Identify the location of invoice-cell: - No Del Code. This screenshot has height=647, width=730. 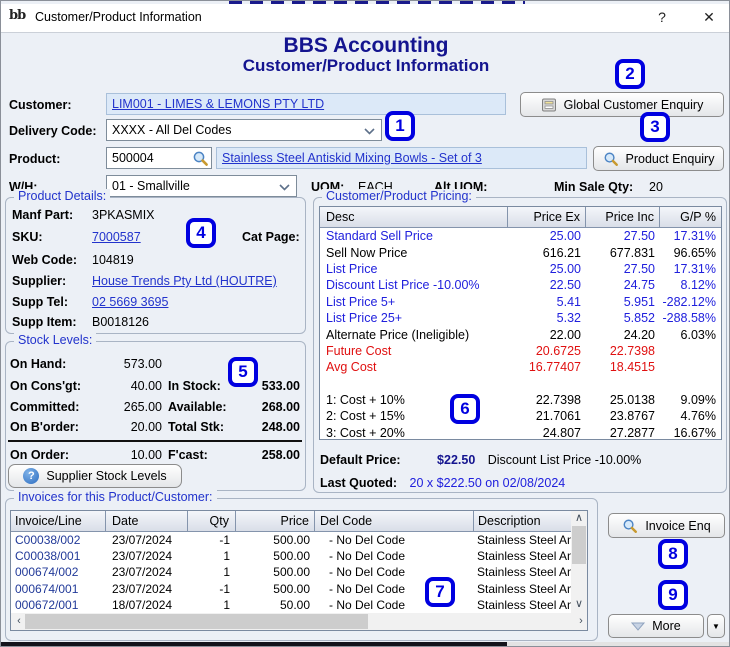
(367, 556).